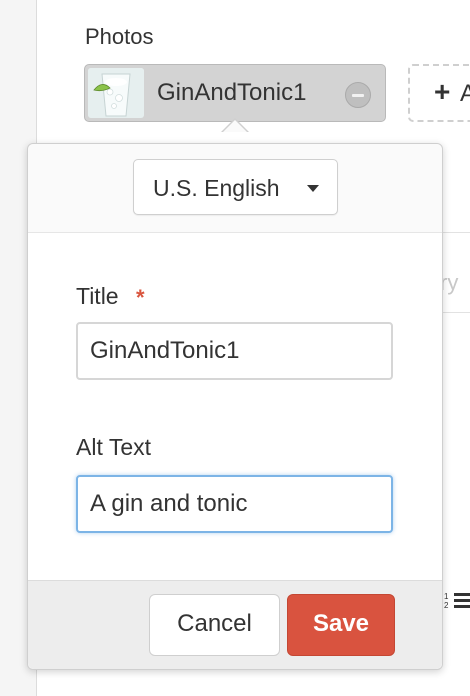 This screenshot has height=696, width=470. Describe the element at coordinates (234, 504) in the screenshot. I see `alt-text-input` at that location.